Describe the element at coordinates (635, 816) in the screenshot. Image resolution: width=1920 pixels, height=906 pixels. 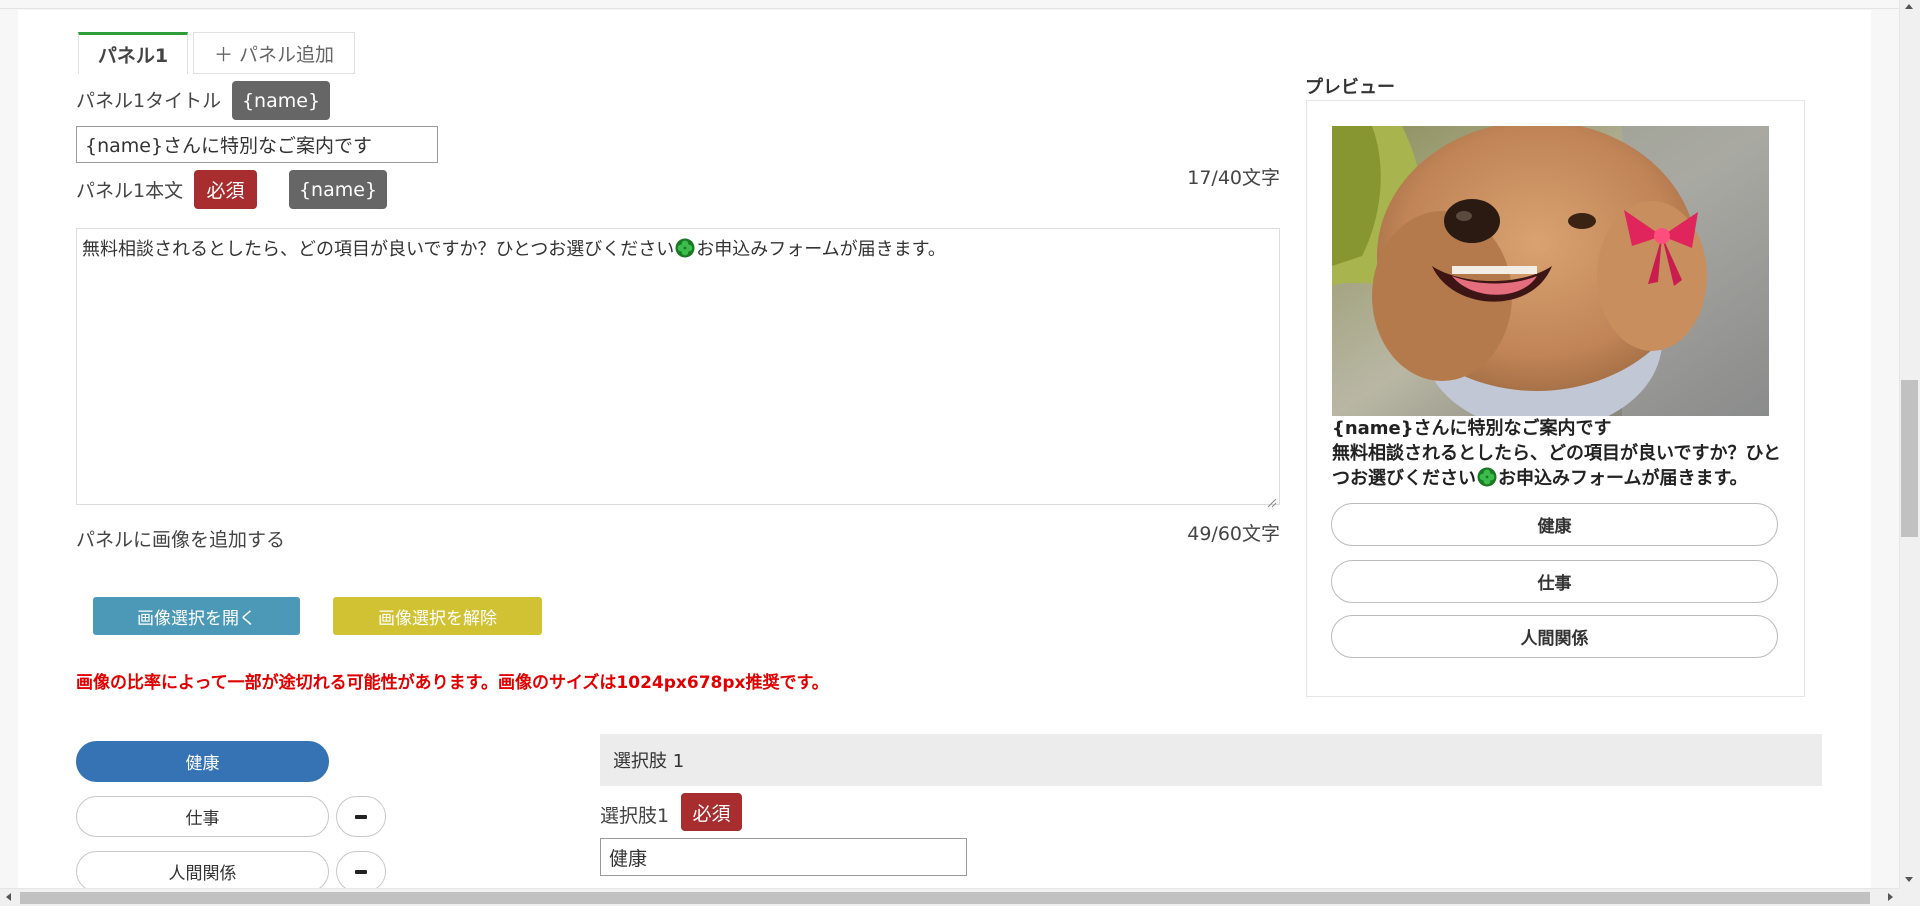
I see `choice-label: 選択肢1` at that location.